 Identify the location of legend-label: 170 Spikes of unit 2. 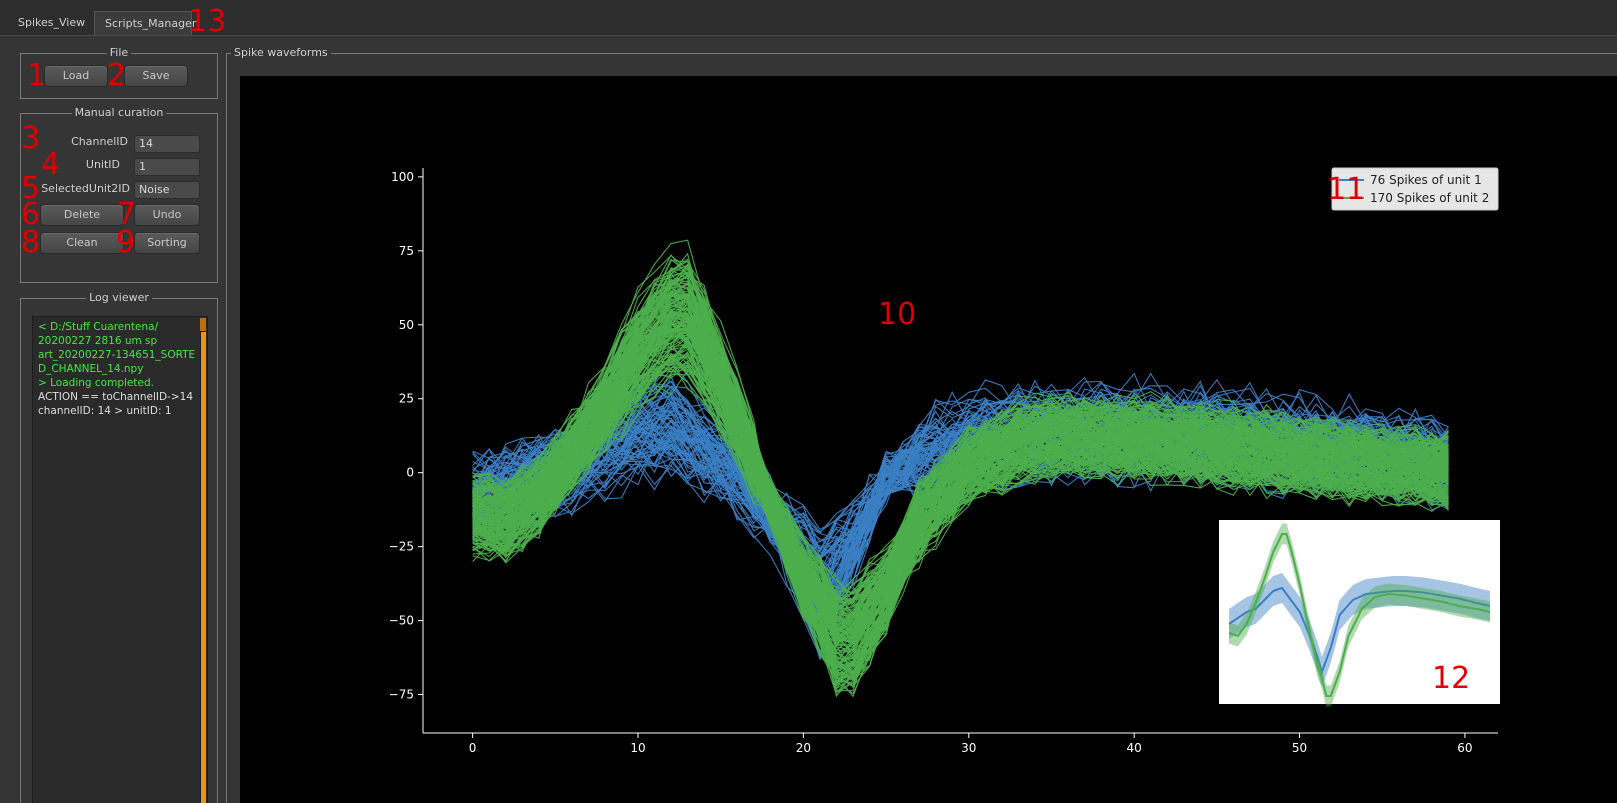
(1429, 198).